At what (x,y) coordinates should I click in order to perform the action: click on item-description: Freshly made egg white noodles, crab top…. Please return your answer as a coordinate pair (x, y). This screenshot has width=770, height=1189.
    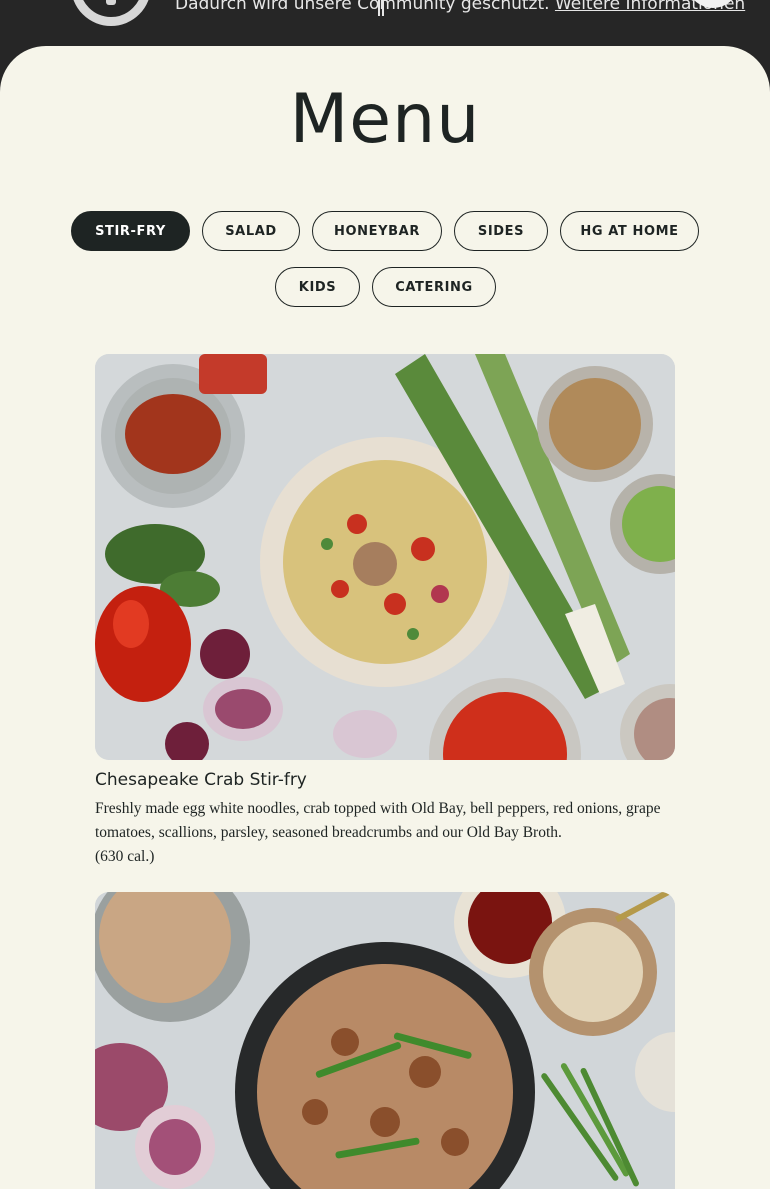
    Looking at the image, I should click on (385, 833).